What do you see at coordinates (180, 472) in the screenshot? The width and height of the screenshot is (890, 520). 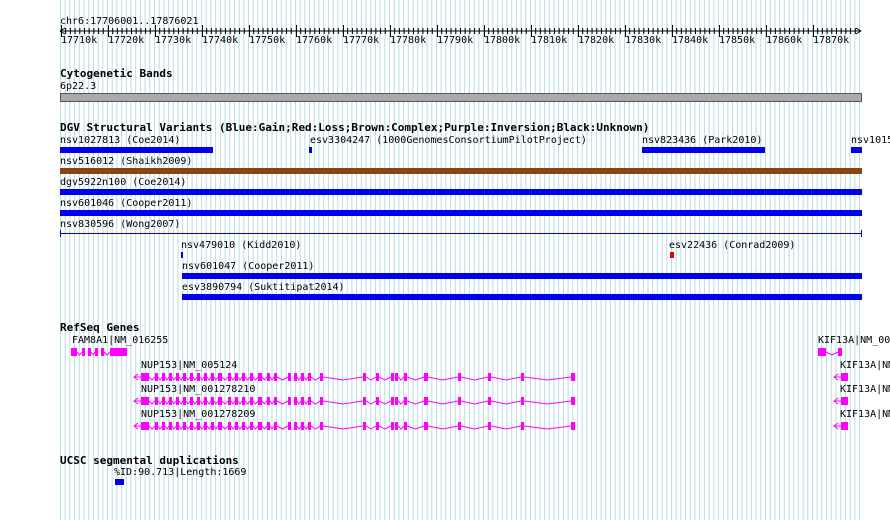 I see `segdup-label: %ID:90.713|Length:1669` at bounding box center [180, 472].